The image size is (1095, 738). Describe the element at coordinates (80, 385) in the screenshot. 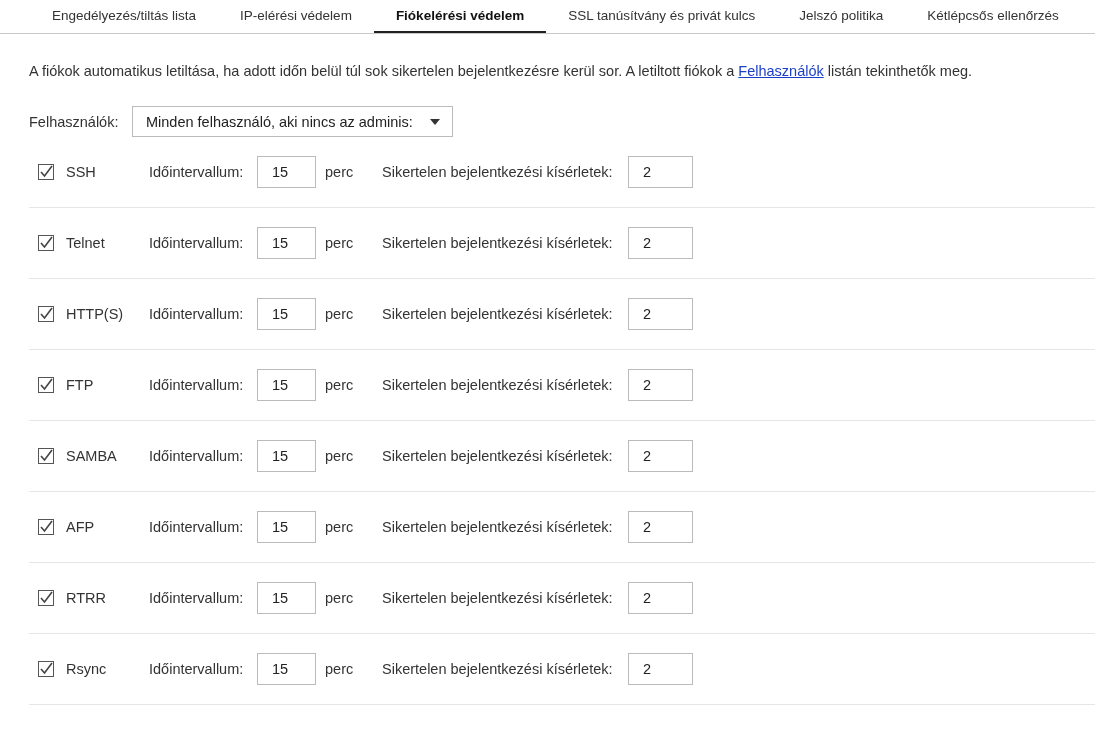

I see `protocol-label: FTP` at that location.